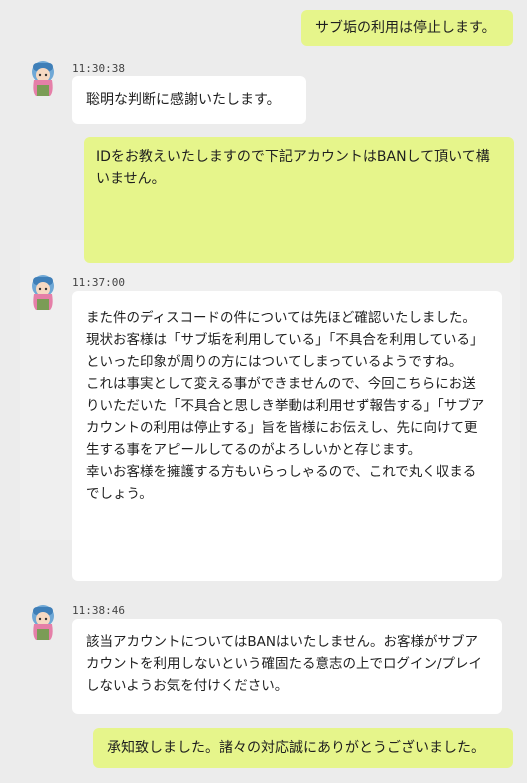  Describe the element at coordinates (189, 100) in the screenshot. I see `agent-message-bubble: 聡明な判断に感謝いたします。` at that location.